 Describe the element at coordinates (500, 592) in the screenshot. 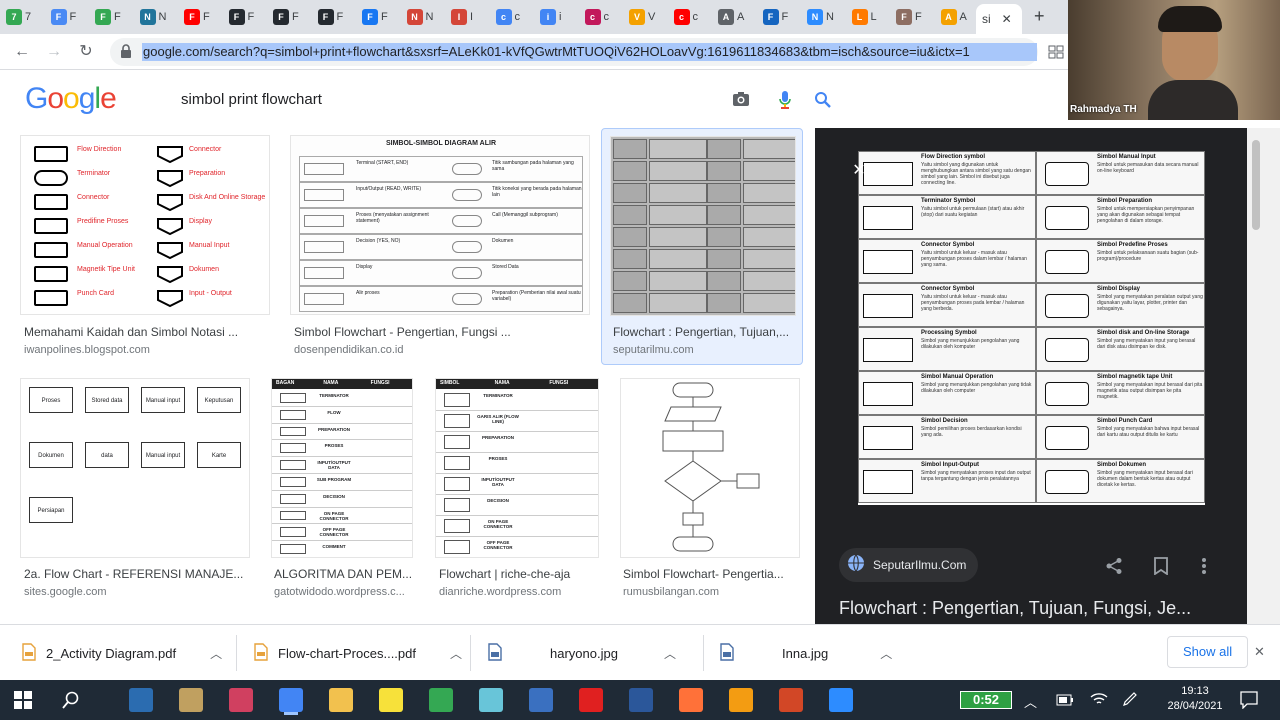

I see `result-source: dianriche.wordpress.com` at that location.